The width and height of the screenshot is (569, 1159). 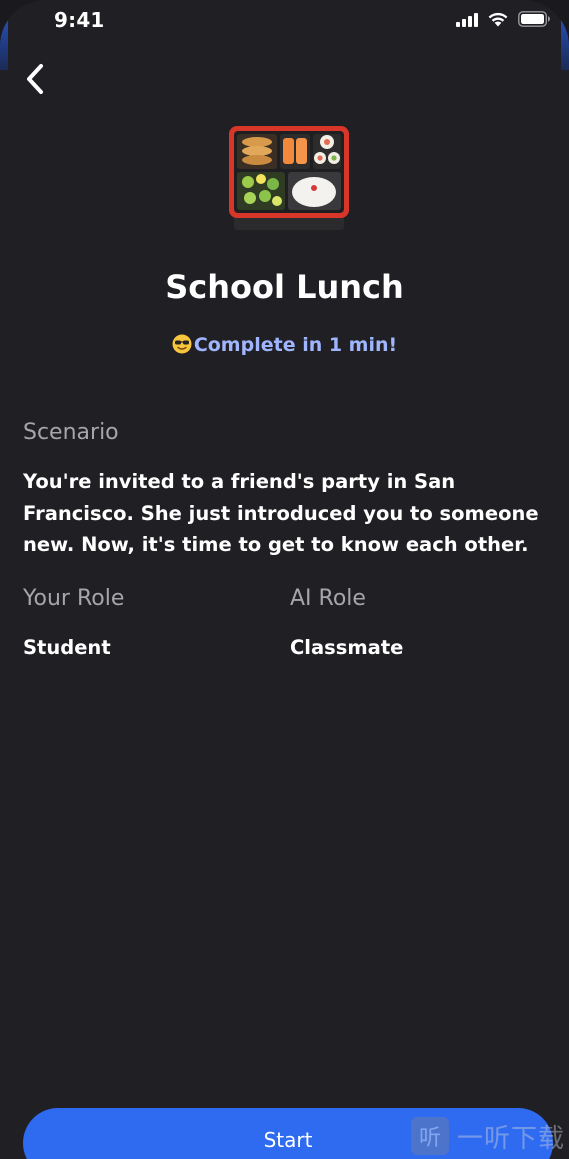 I want to click on your-role-value: Student, so click(x=67, y=647).